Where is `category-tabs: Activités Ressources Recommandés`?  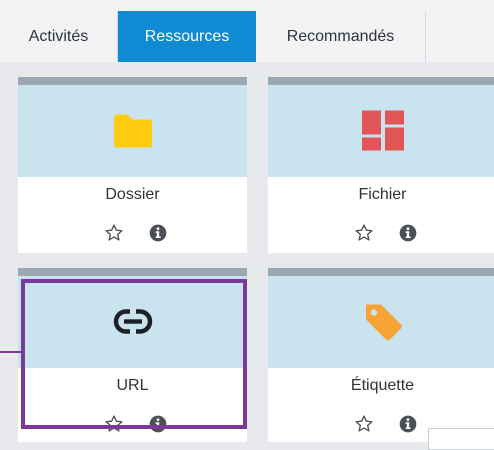
category-tabs: Activités Ressources Recommandés is located at coordinates (247, 31).